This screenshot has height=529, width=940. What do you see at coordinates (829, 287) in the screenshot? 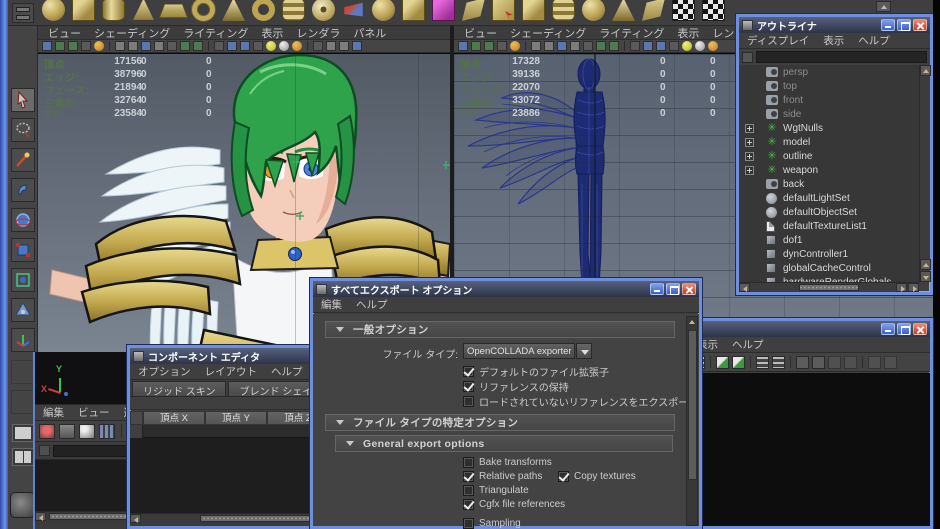
I see `outliner-hscrollbar` at bounding box center [829, 287].